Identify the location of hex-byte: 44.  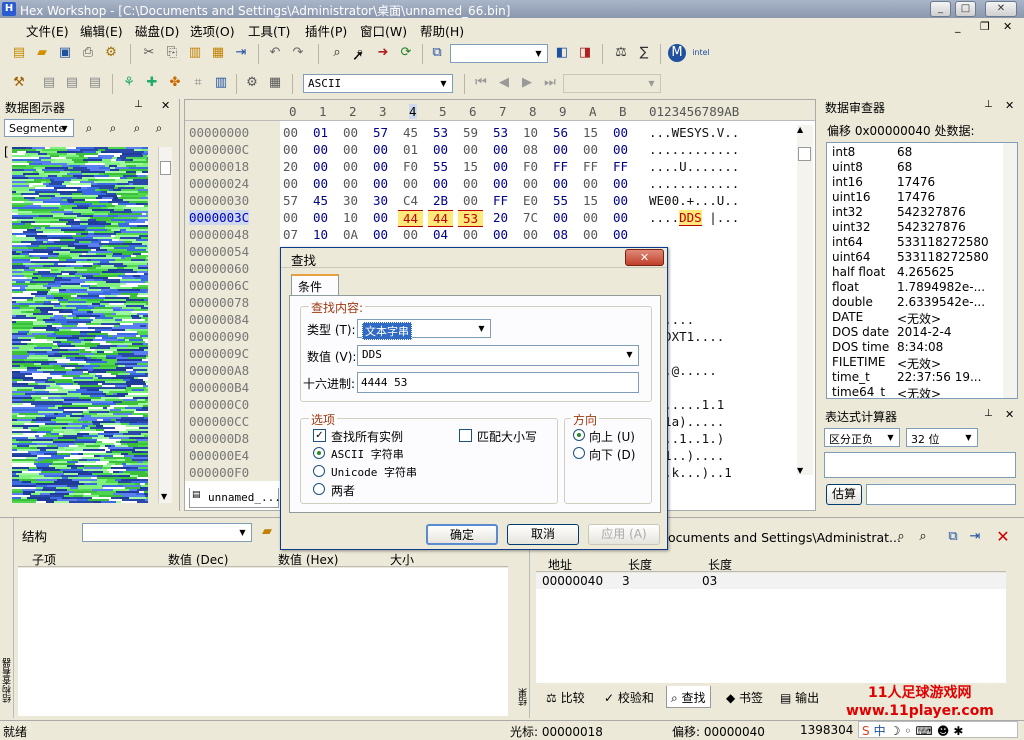
(441, 218).